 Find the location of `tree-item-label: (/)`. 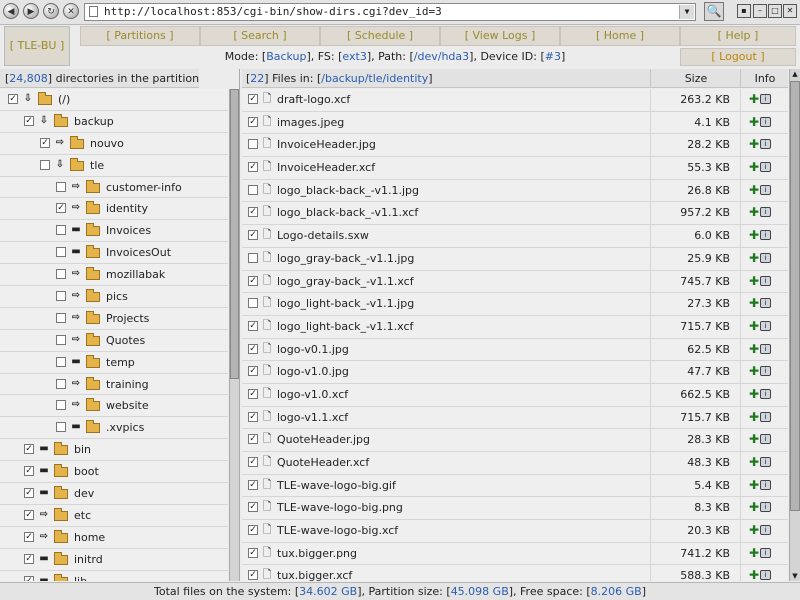

tree-item-label: (/) is located at coordinates (64, 99).